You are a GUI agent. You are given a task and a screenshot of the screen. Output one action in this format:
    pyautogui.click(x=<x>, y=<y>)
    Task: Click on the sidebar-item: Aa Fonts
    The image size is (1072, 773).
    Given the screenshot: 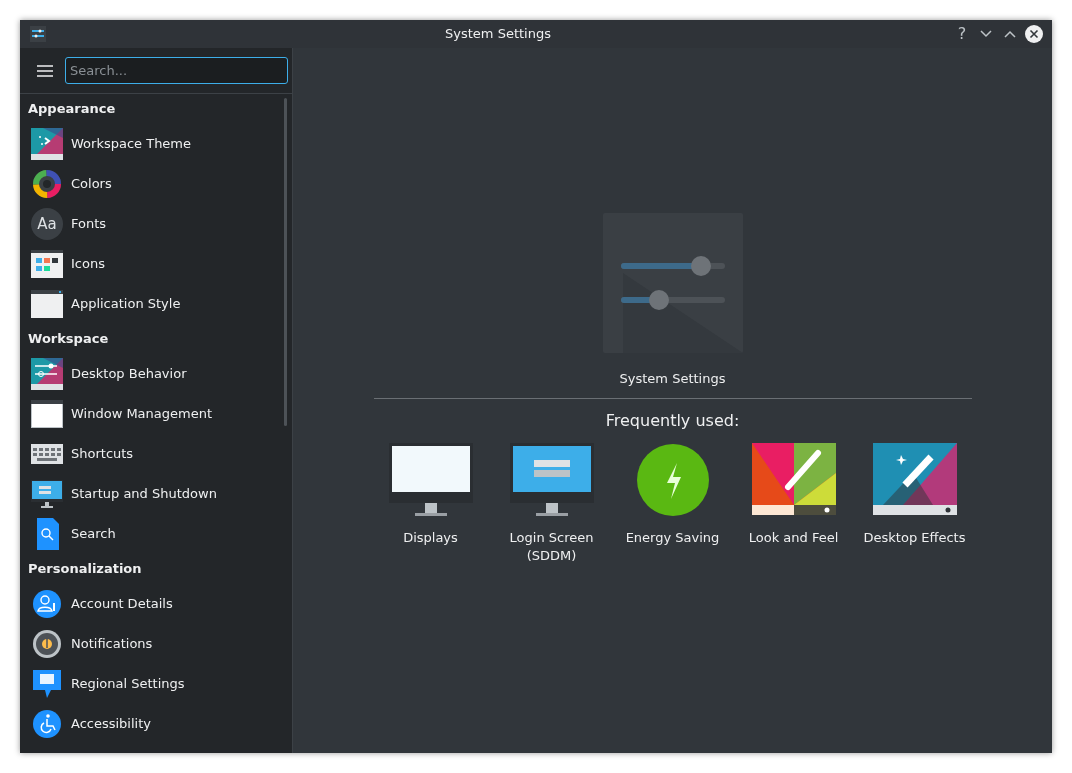 What is the action you would take?
    pyautogui.click(x=155, y=224)
    